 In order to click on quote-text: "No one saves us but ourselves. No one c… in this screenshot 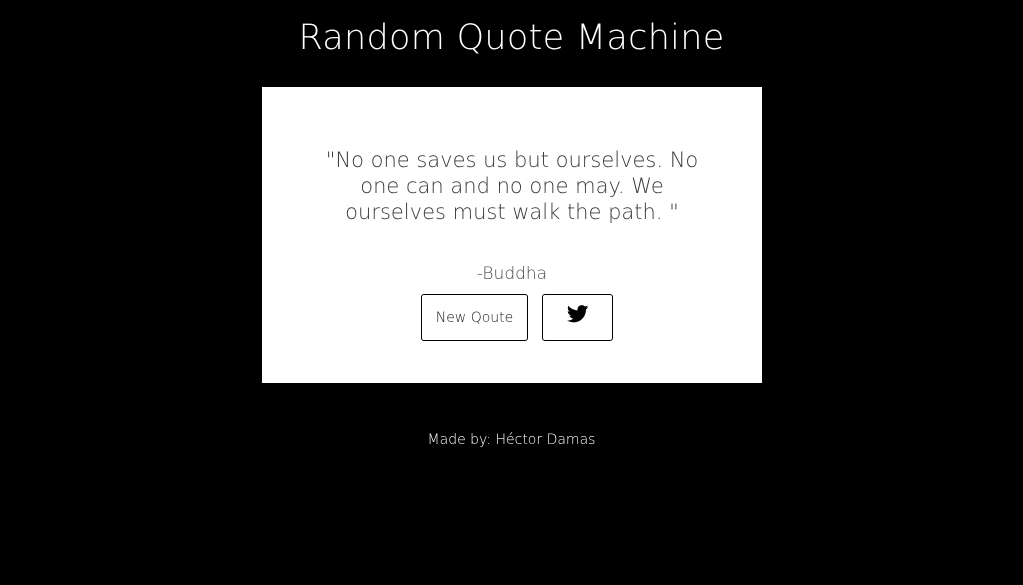, I will do `click(512, 186)`.